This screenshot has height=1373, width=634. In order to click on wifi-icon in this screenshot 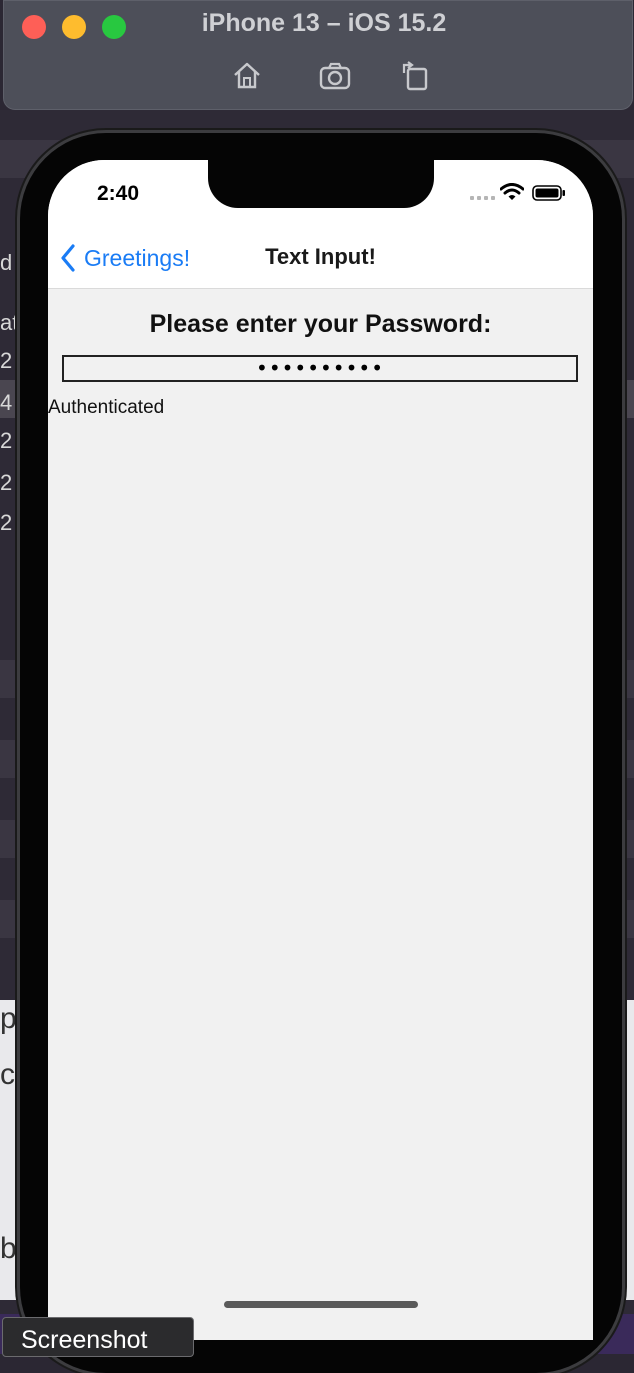, I will do `click(512, 191)`.